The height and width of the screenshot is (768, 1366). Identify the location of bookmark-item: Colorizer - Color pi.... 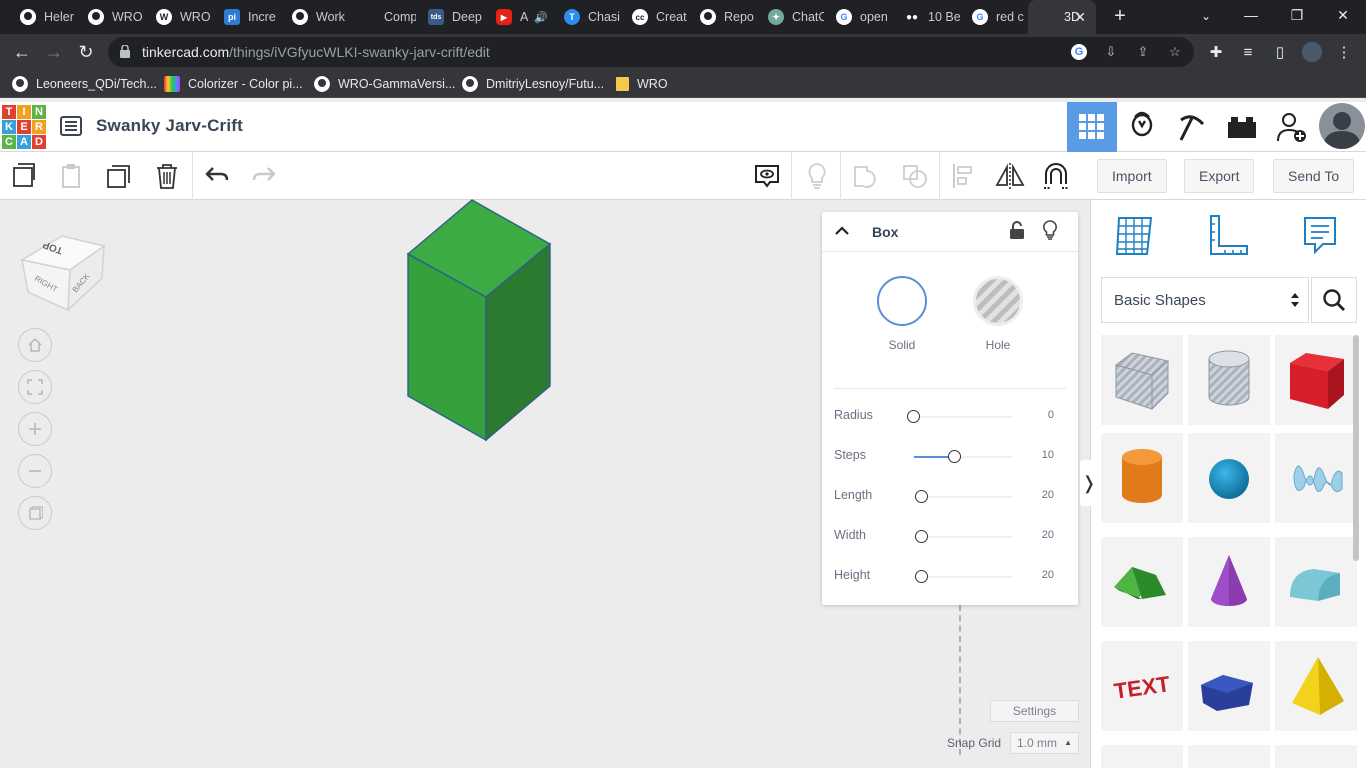
(233, 84).